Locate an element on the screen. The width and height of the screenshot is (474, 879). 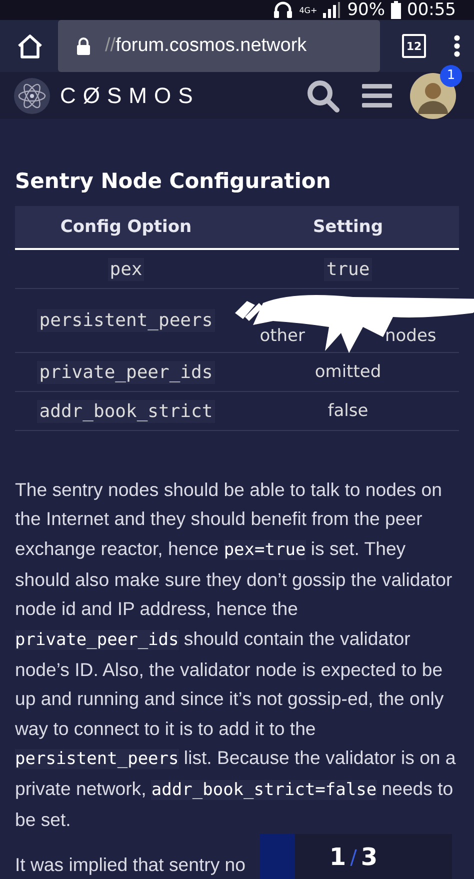
network-type: 4G+ is located at coordinates (308, 10).